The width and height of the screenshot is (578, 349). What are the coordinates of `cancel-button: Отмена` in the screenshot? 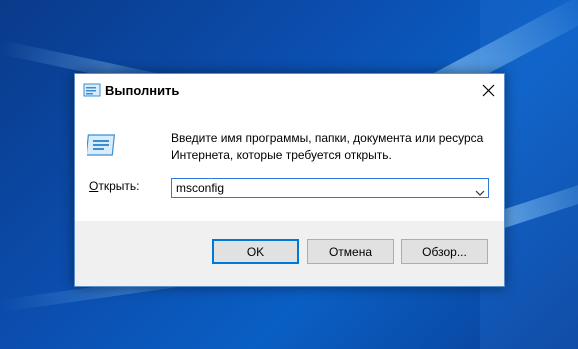 It's located at (350, 251).